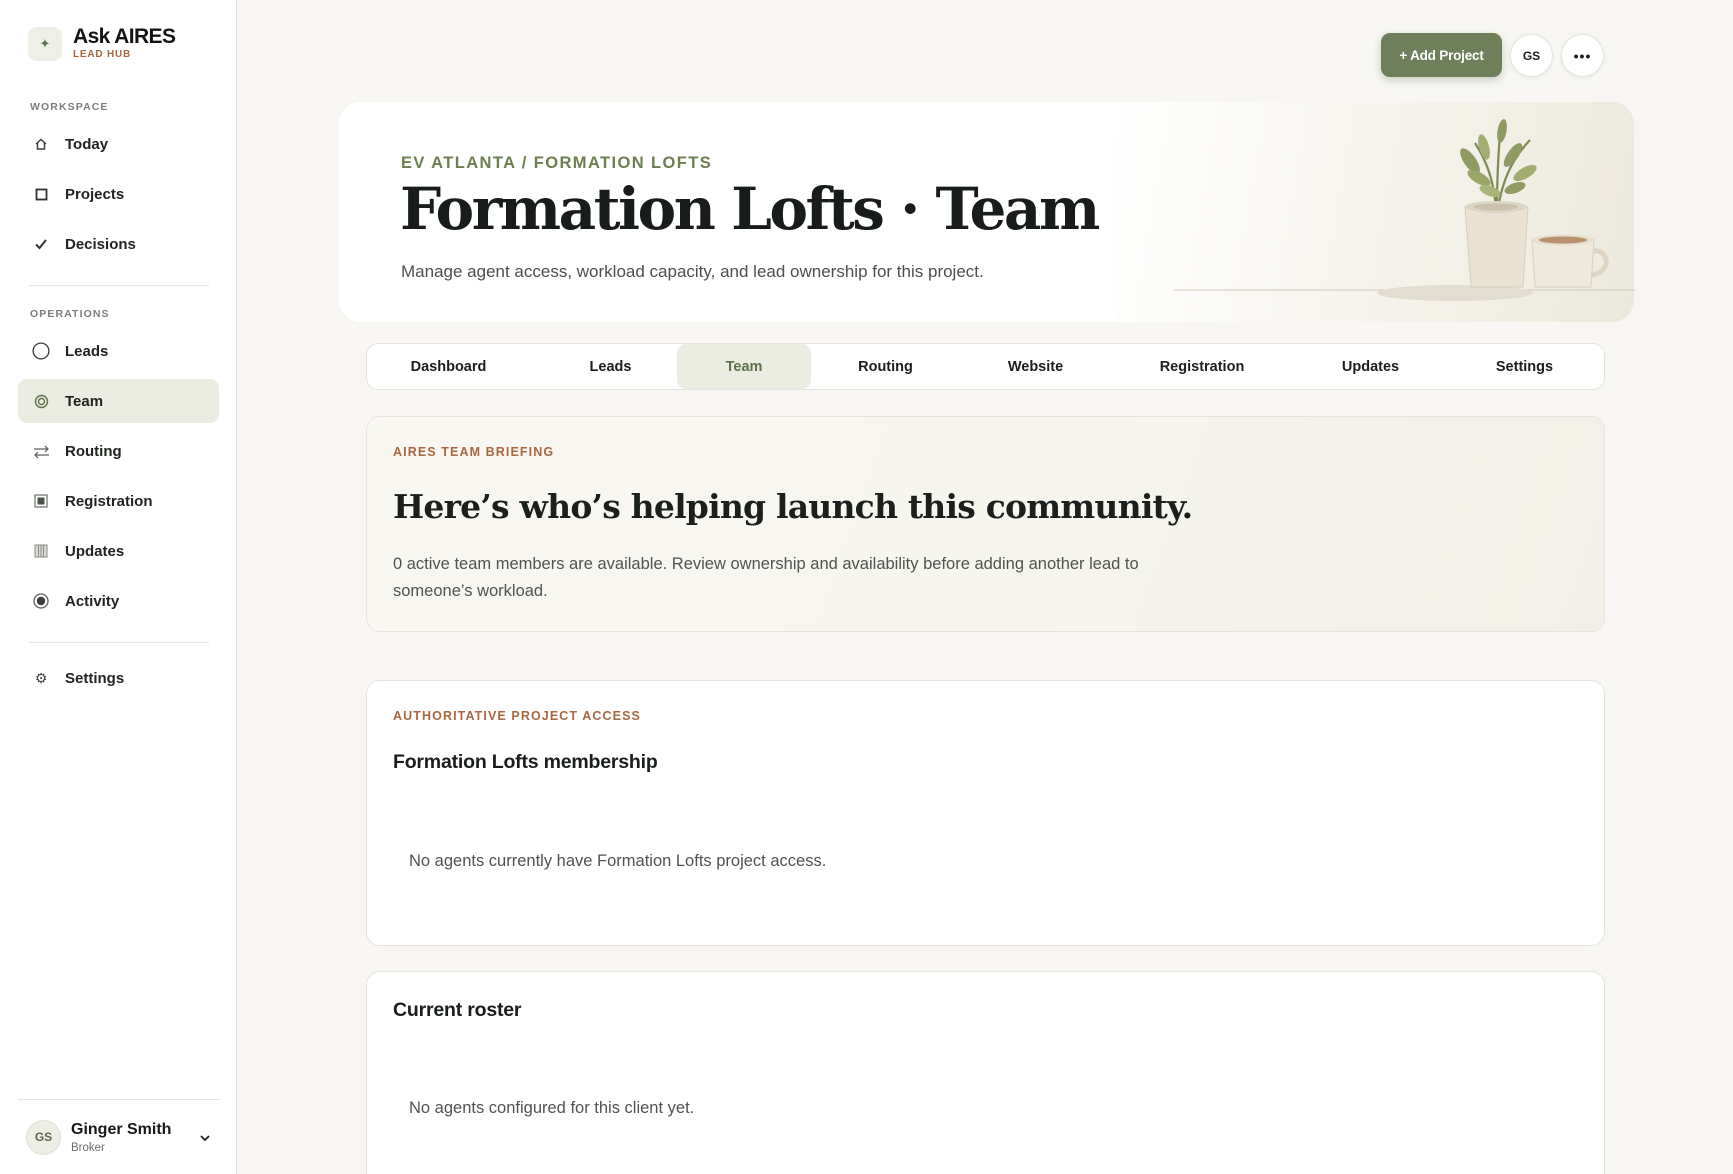 The width and height of the screenshot is (1733, 1174). What do you see at coordinates (1202, 366) in the screenshot?
I see `tab-registration: Registration` at bounding box center [1202, 366].